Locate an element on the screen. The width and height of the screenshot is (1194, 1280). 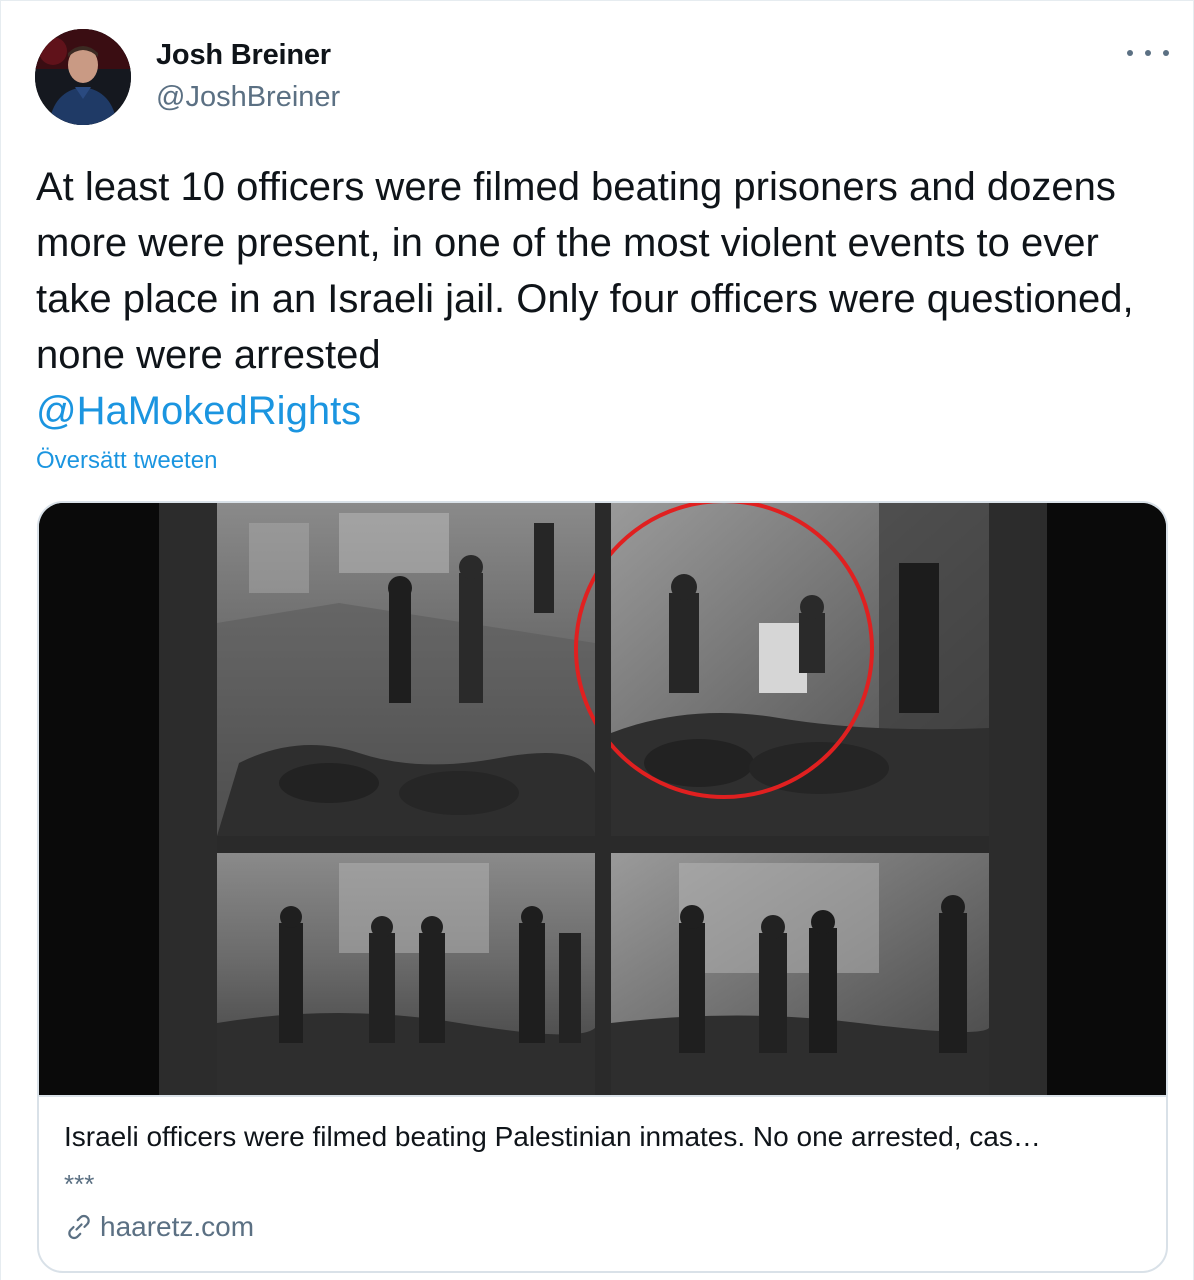
author-name: Josh Breiner is located at coordinates (243, 55).